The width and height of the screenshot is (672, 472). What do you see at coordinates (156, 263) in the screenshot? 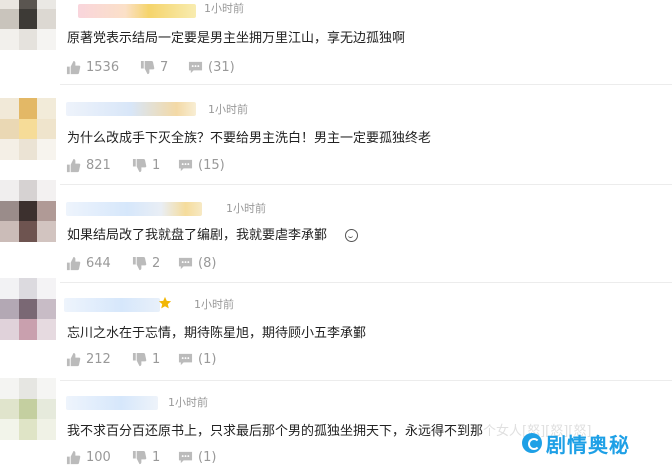
I see `dislike-count: 2` at bounding box center [156, 263].